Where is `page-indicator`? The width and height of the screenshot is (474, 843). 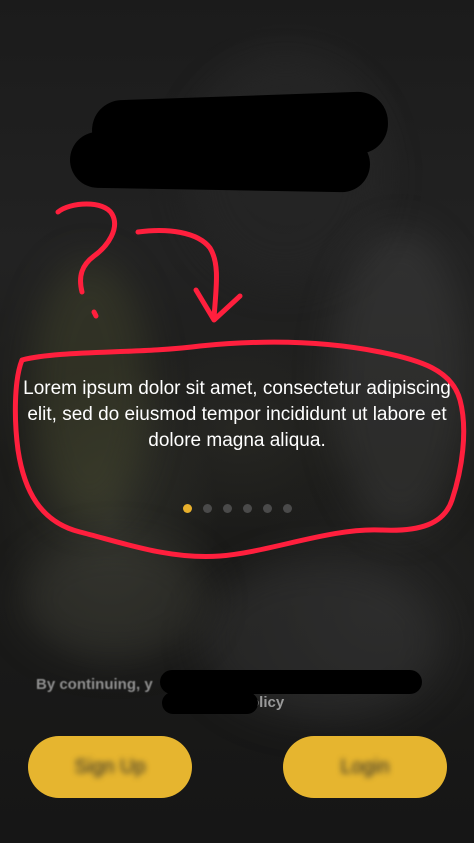
page-indicator is located at coordinates (237, 508).